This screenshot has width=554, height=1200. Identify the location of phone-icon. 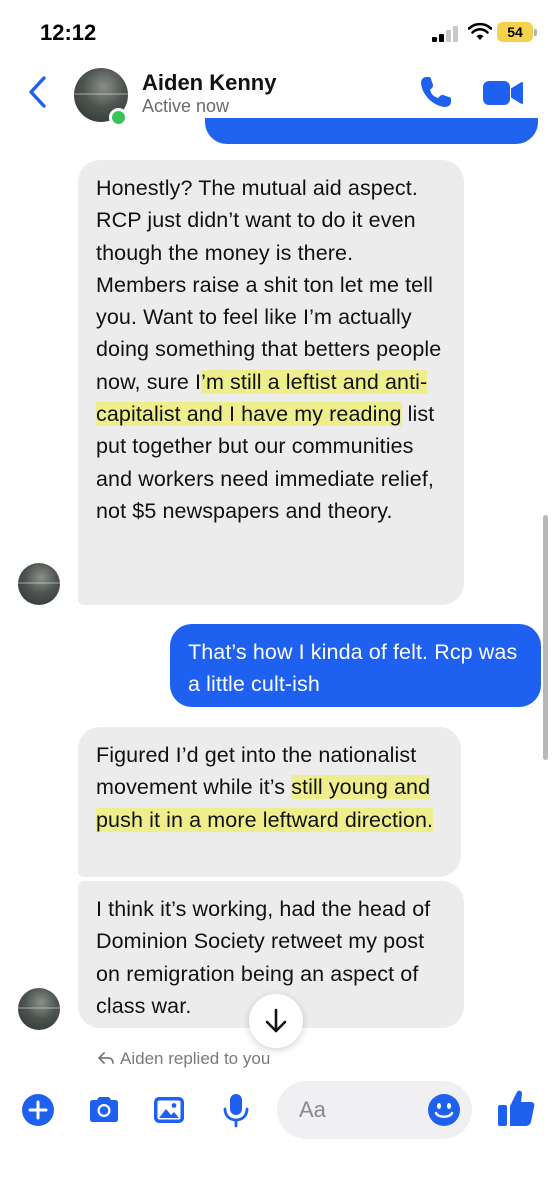
(436, 92).